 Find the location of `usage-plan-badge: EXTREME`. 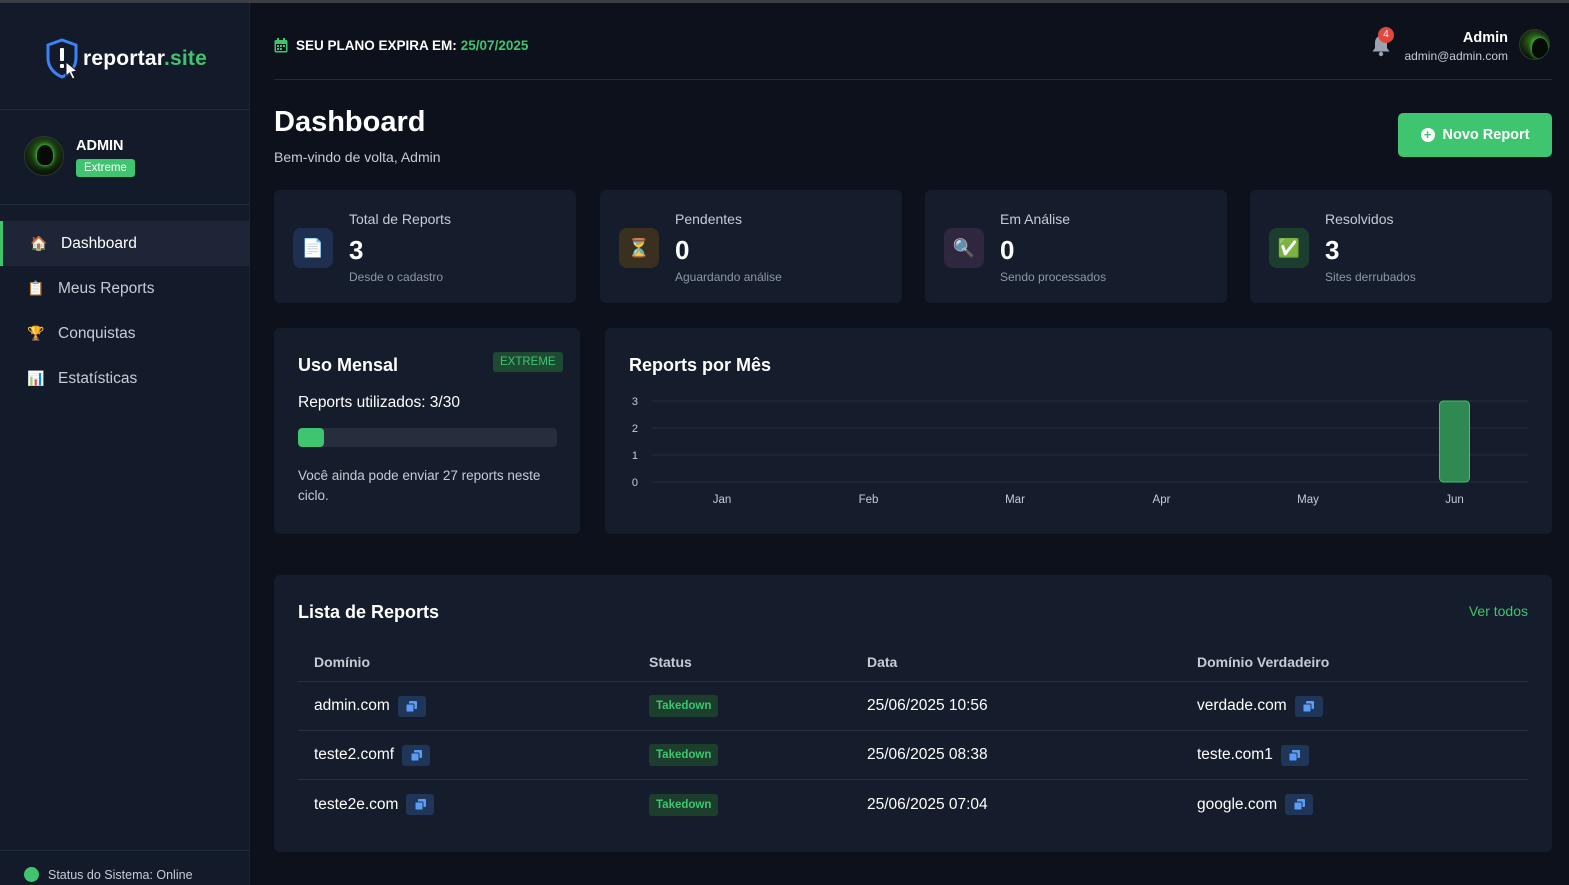

usage-plan-badge: EXTREME is located at coordinates (528, 362).